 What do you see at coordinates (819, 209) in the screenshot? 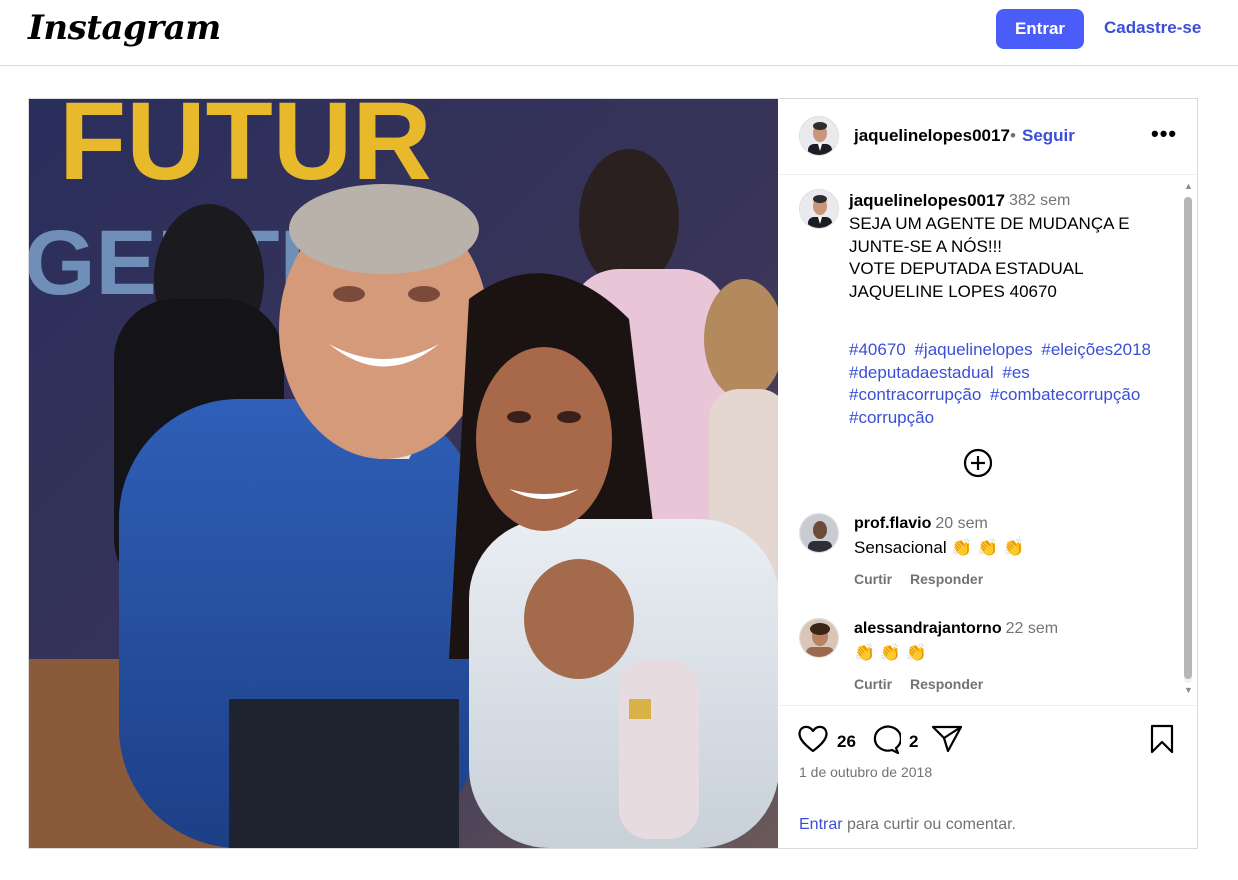
I see `caption-author-avatar` at bounding box center [819, 209].